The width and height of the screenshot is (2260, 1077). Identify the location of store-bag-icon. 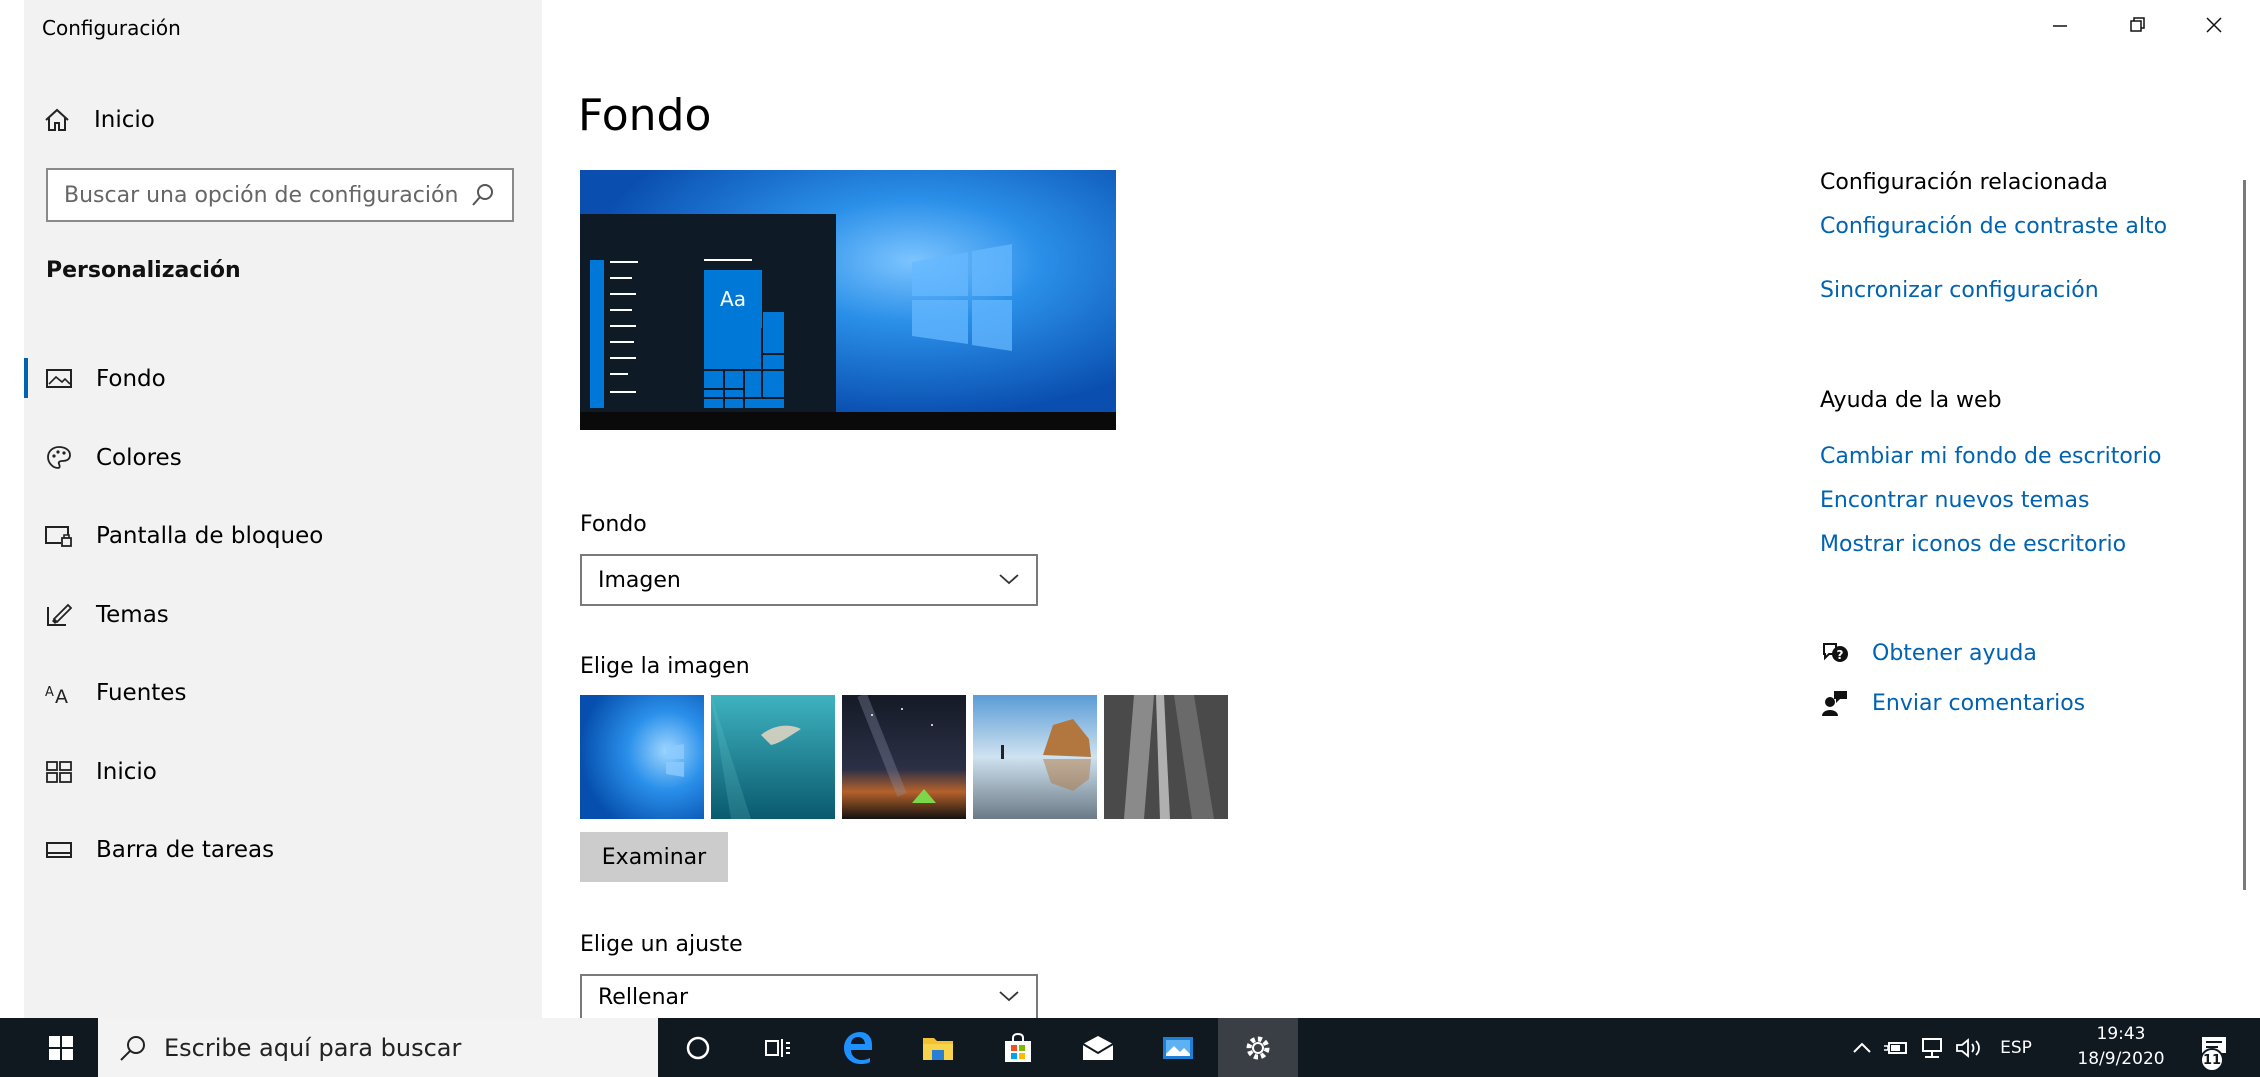
(1018, 1047).